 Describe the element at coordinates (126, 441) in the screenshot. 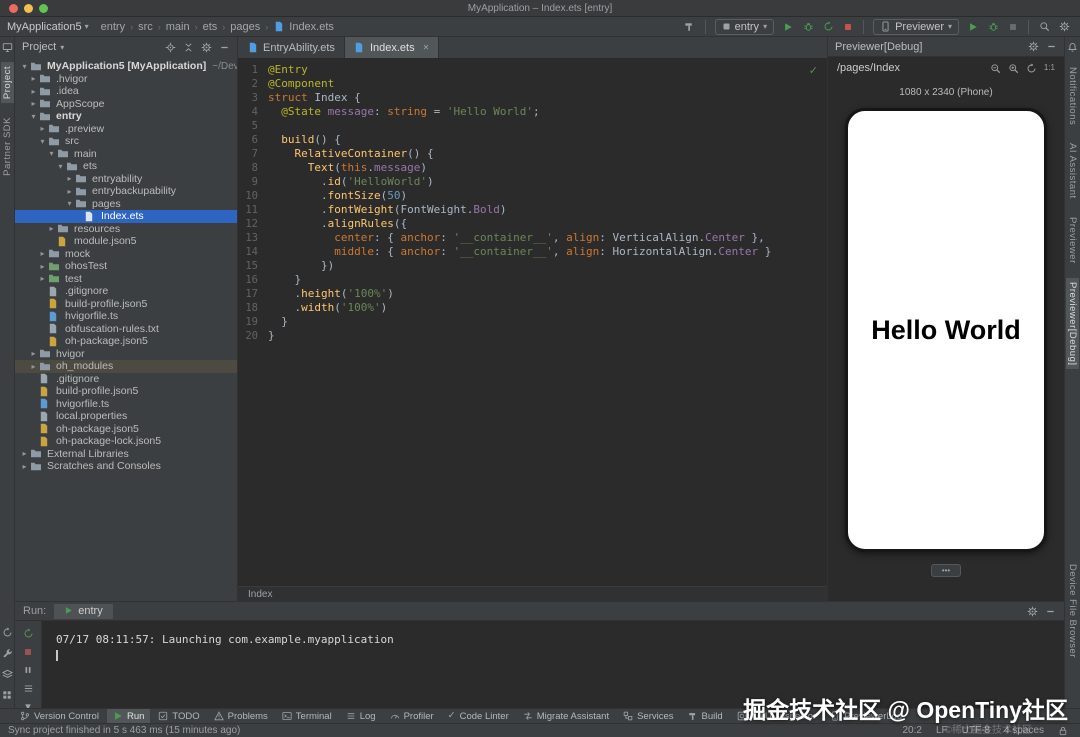

I see `tree-item-oh-package-lock-json5: oh-package-lock.json5` at that location.